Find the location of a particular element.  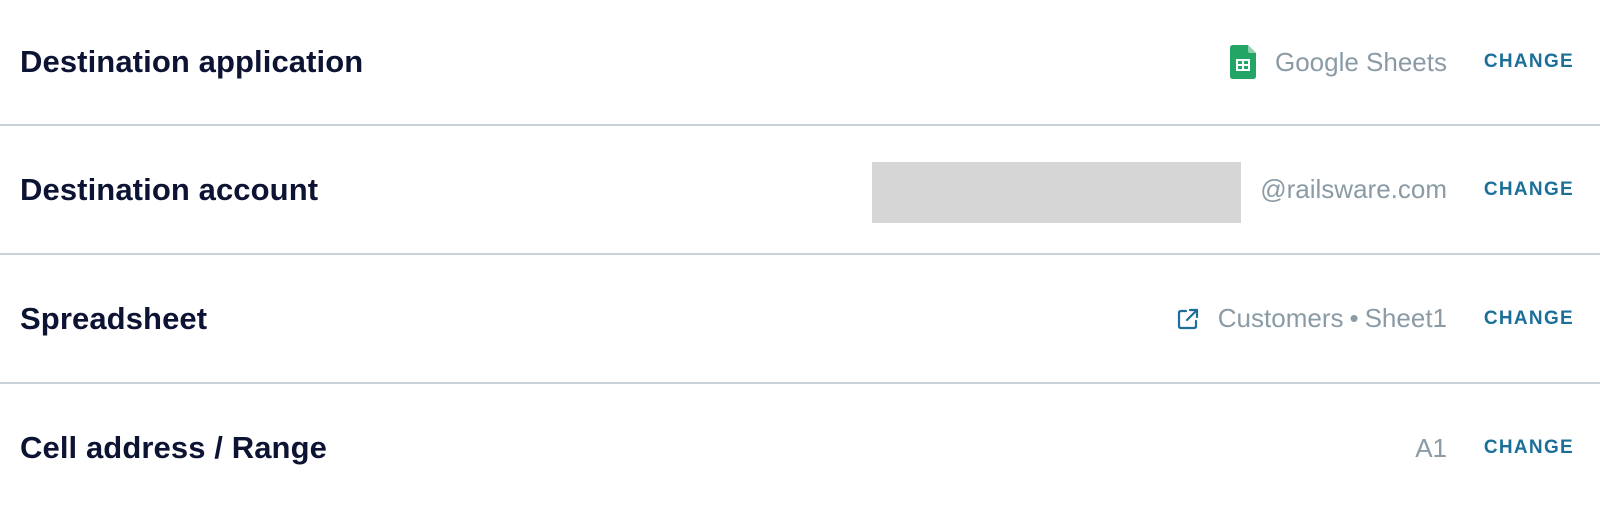

sheet-name: Sheet1 is located at coordinates (1405, 318).